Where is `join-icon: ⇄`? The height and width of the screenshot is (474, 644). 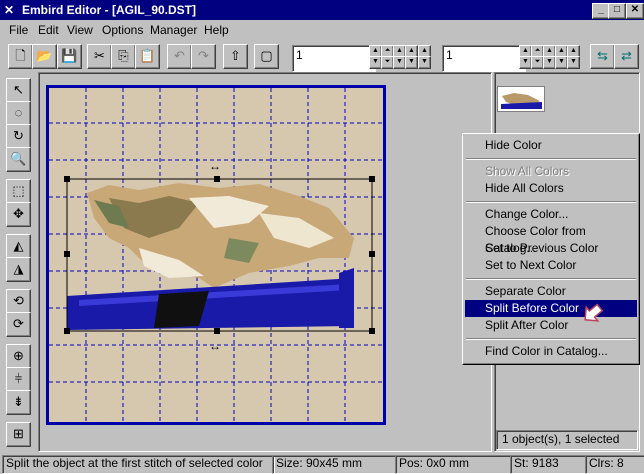 join-icon: ⇄ is located at coordinates (626, 56).